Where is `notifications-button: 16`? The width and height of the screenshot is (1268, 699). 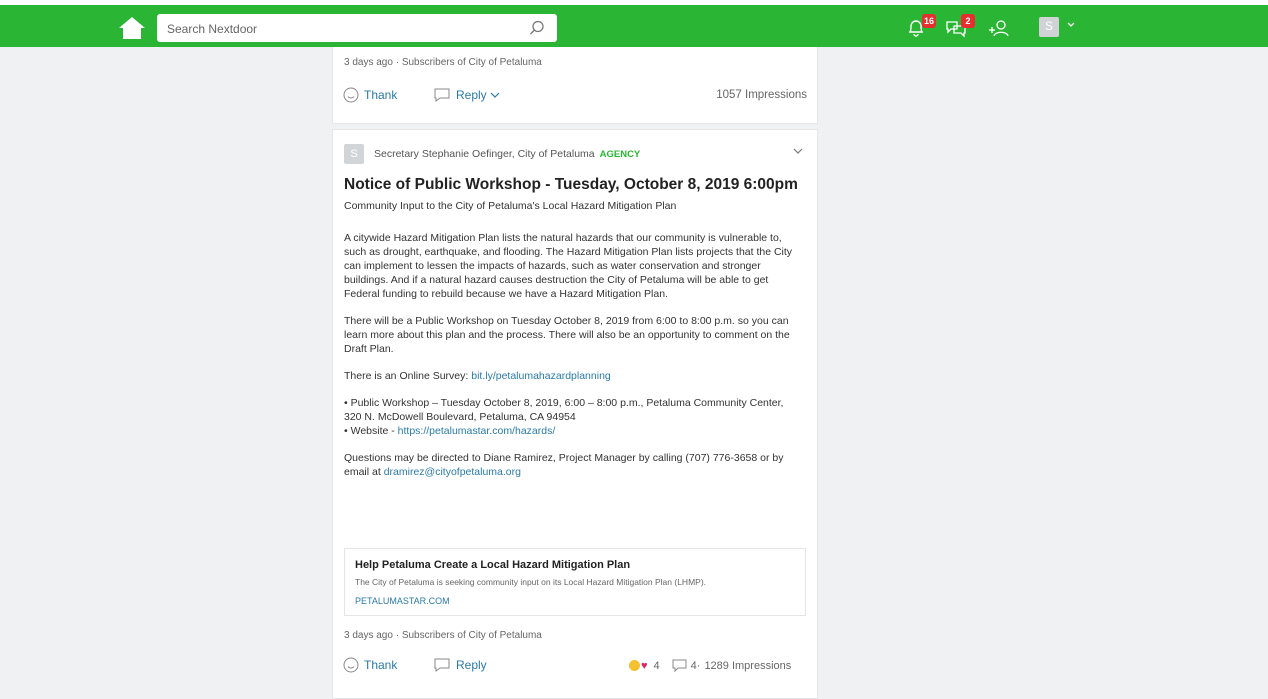
notifications-button: 16 is located at coordinates (921, 27).